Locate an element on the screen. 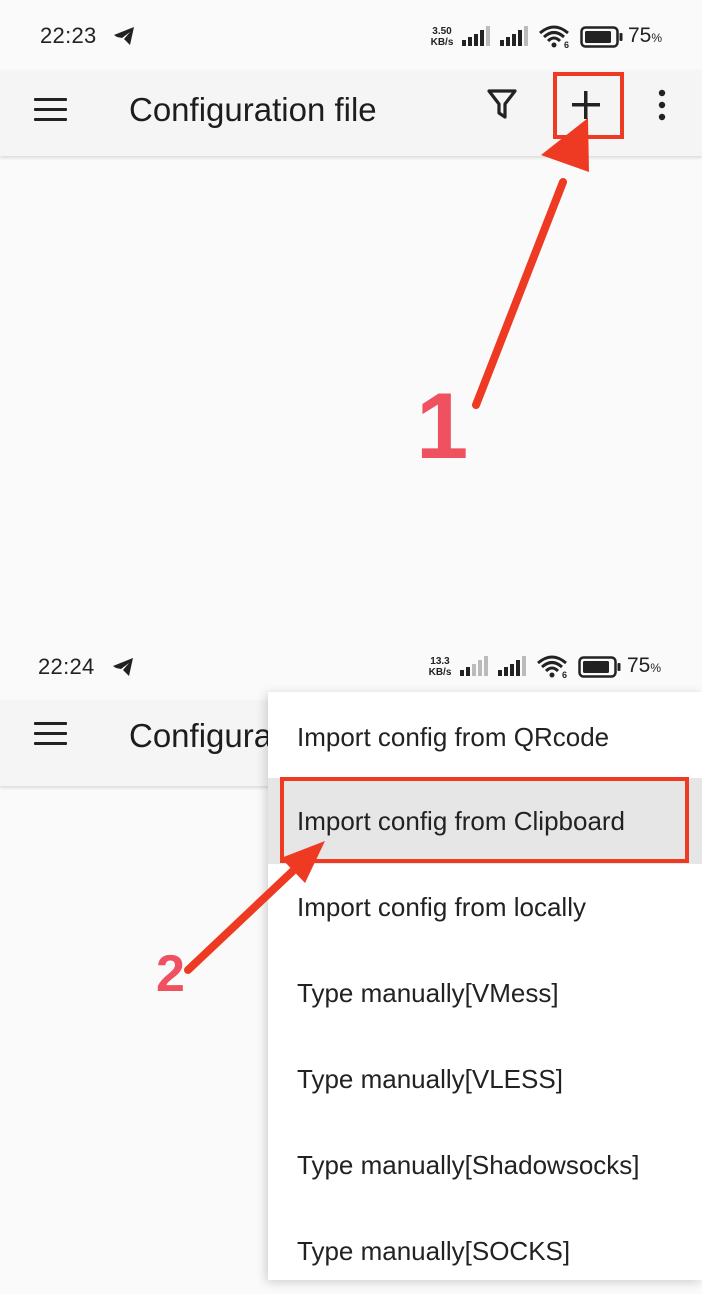 Image resolution: width=702 pixels, height=1294 pixels. arrow-to-clipboard-item is located at coordinates (254, 907).